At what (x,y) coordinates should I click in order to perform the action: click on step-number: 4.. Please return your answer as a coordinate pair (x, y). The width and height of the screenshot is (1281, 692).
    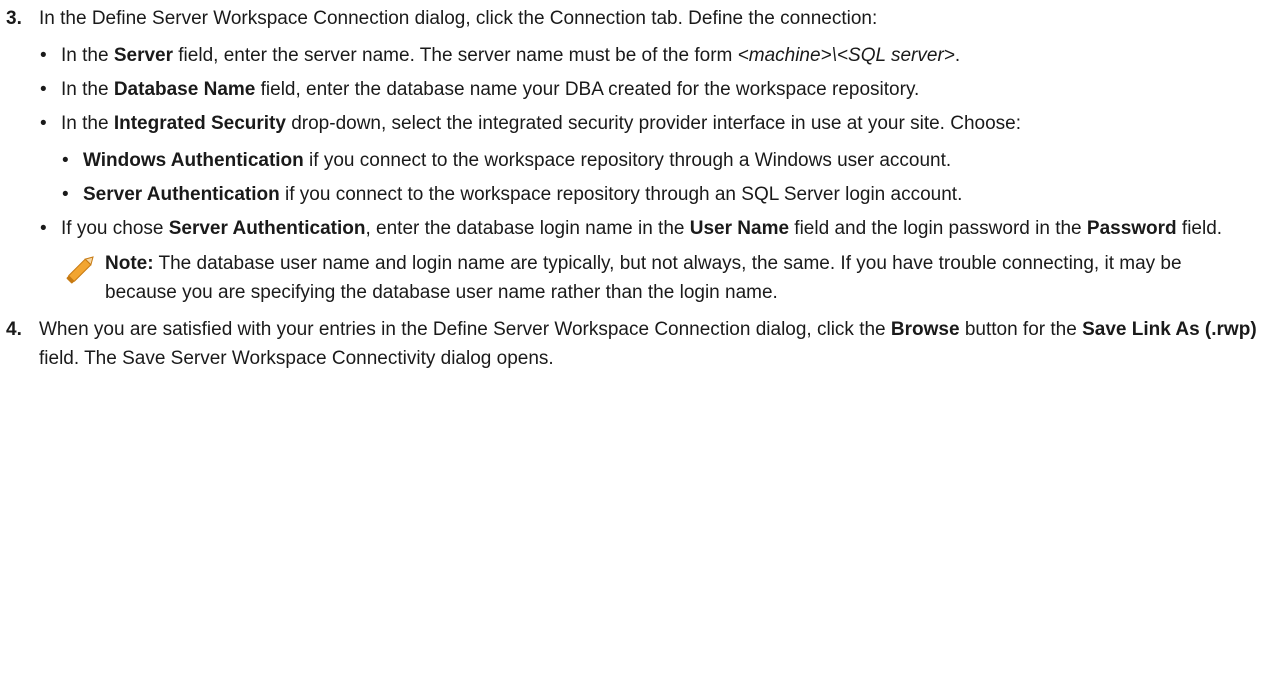
    Looking at the image, I should click on (14, 329).